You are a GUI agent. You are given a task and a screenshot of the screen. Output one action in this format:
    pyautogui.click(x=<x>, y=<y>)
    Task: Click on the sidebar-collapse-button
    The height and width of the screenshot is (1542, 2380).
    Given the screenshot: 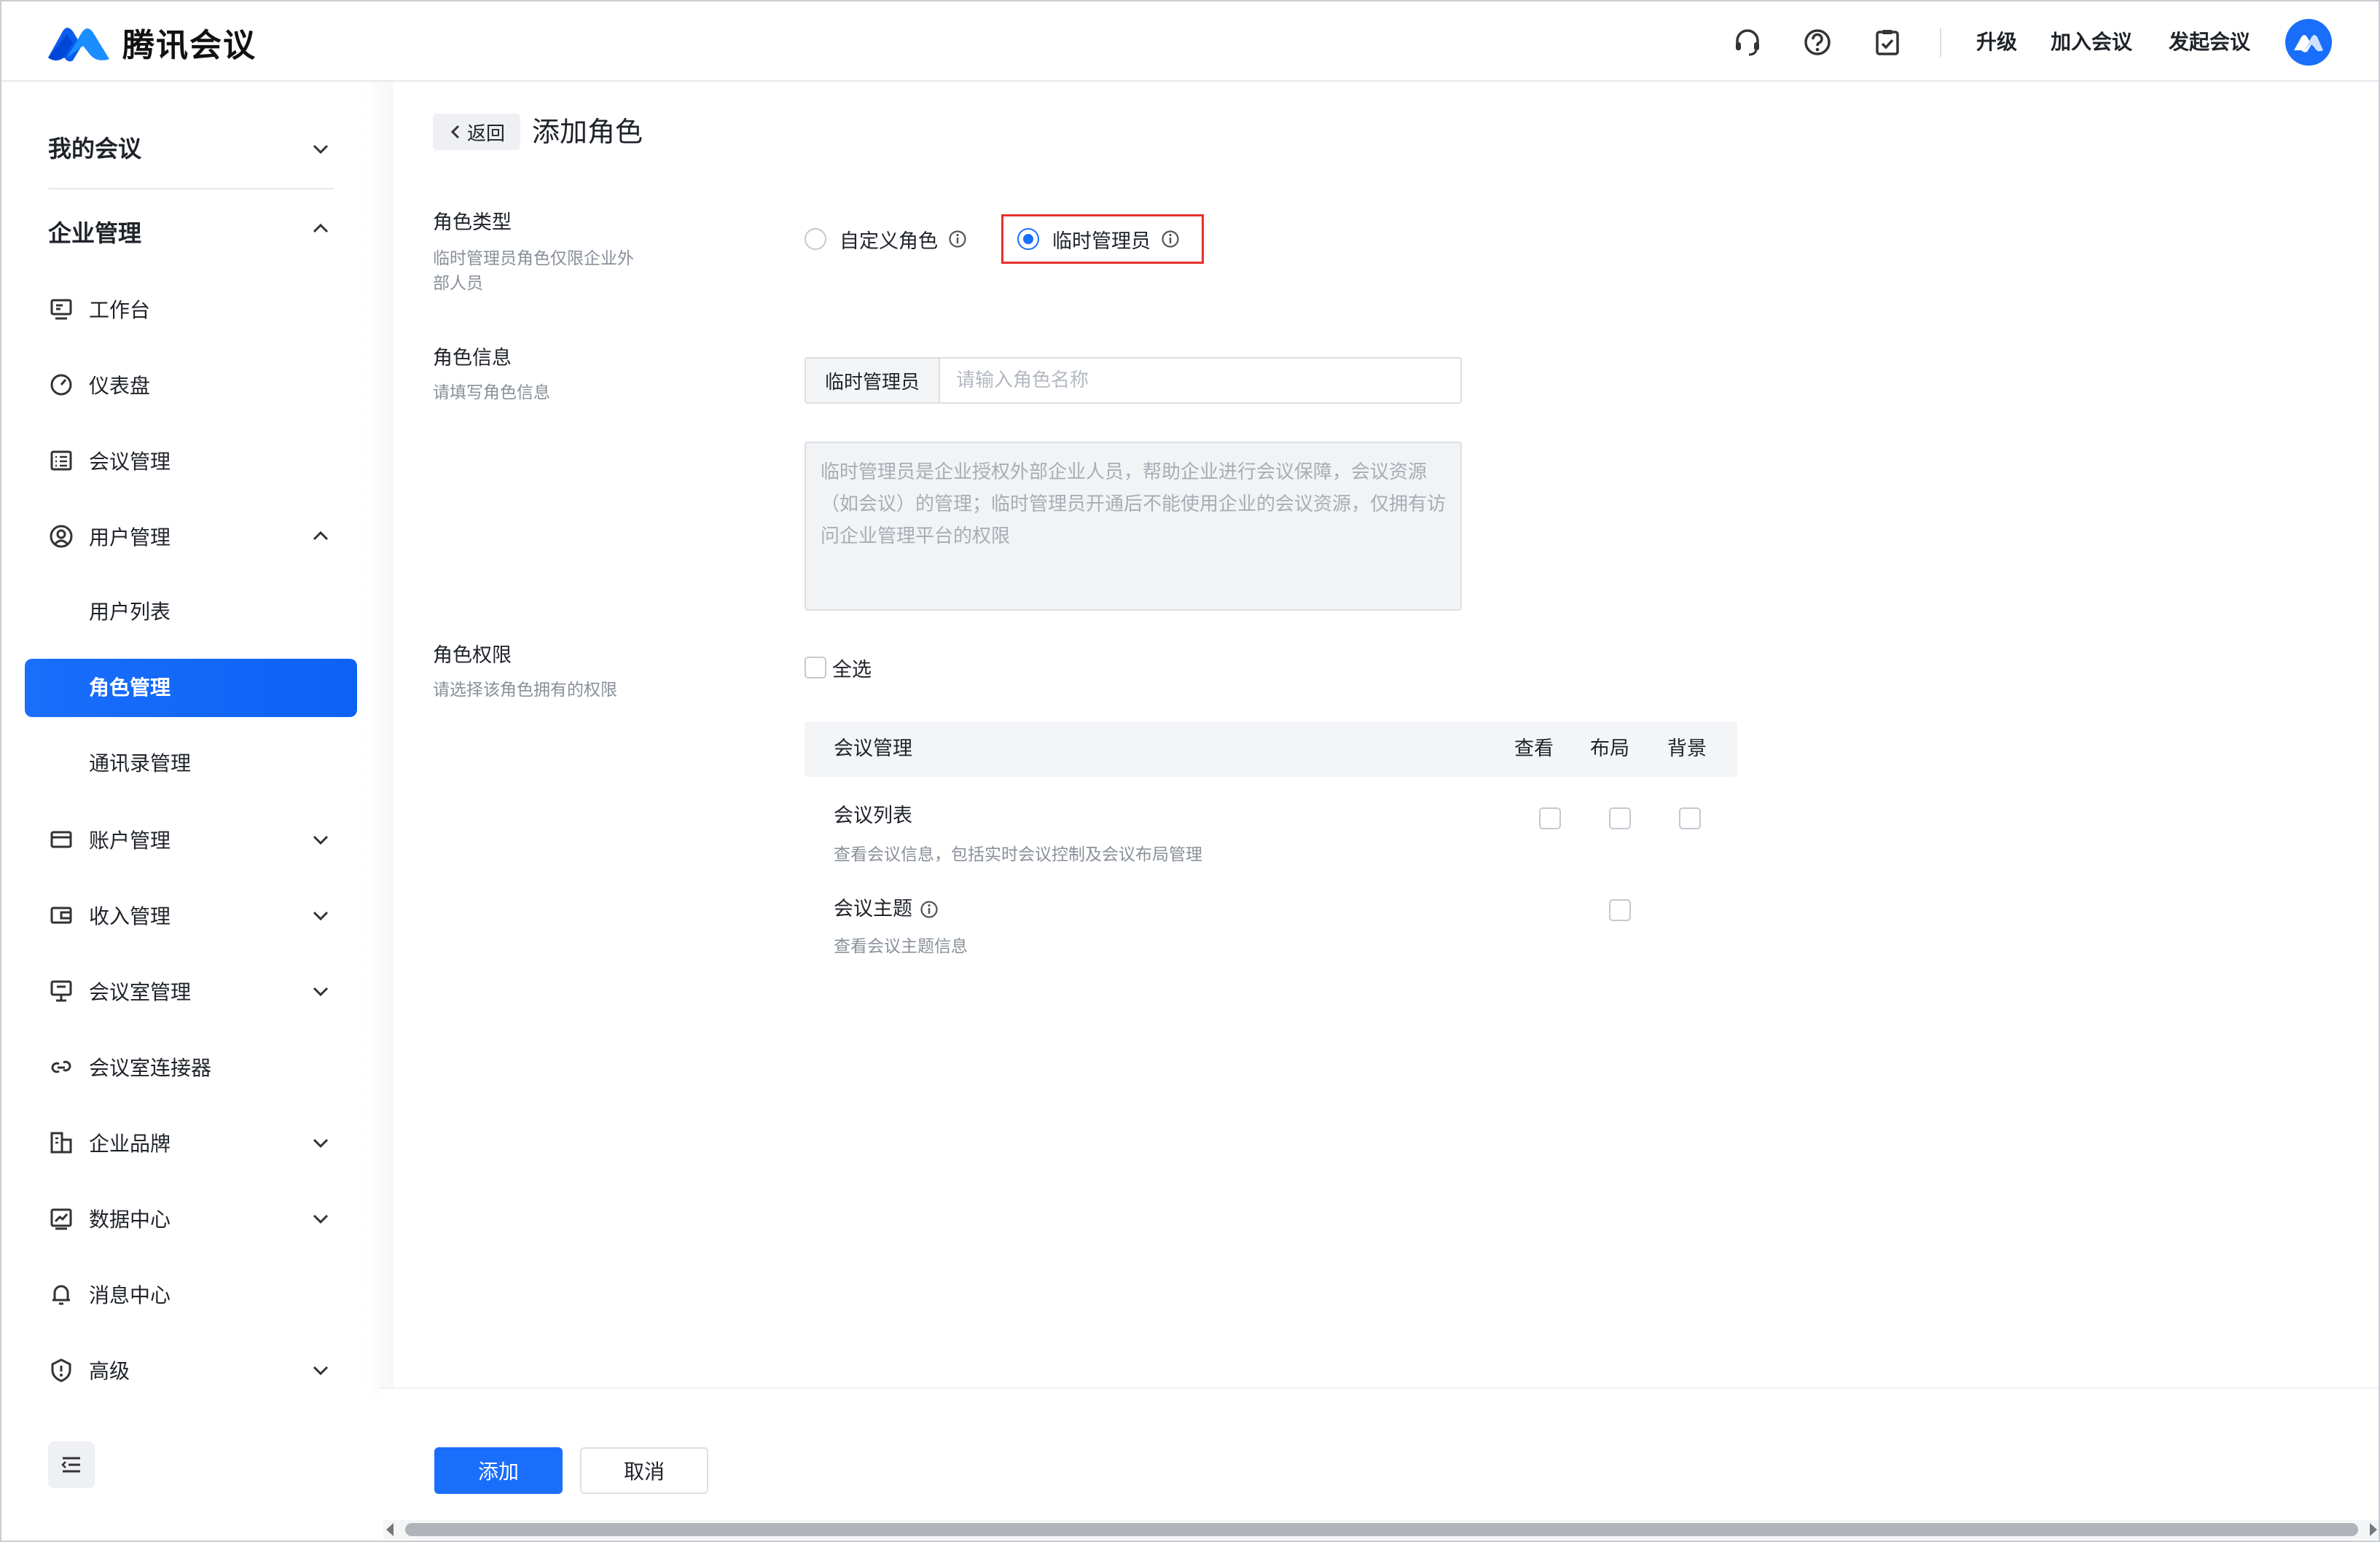 What is the action you would take?
    pyautogui.click(x=71, y=1464)
    